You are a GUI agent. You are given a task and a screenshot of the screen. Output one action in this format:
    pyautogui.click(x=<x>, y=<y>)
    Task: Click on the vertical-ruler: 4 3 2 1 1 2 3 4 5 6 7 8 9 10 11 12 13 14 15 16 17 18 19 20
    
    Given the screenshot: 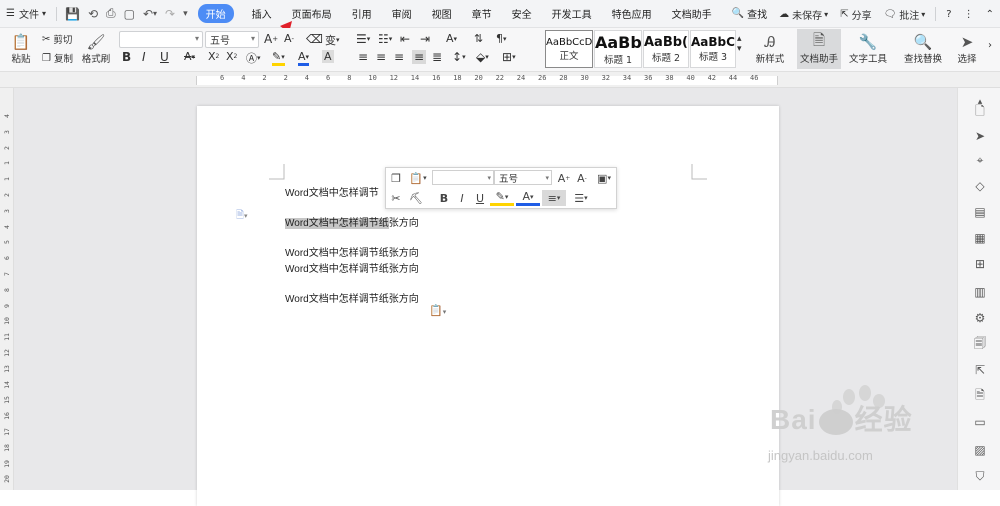 What is the action you would take?
    pyautogui.click(x=7, y=289)
    